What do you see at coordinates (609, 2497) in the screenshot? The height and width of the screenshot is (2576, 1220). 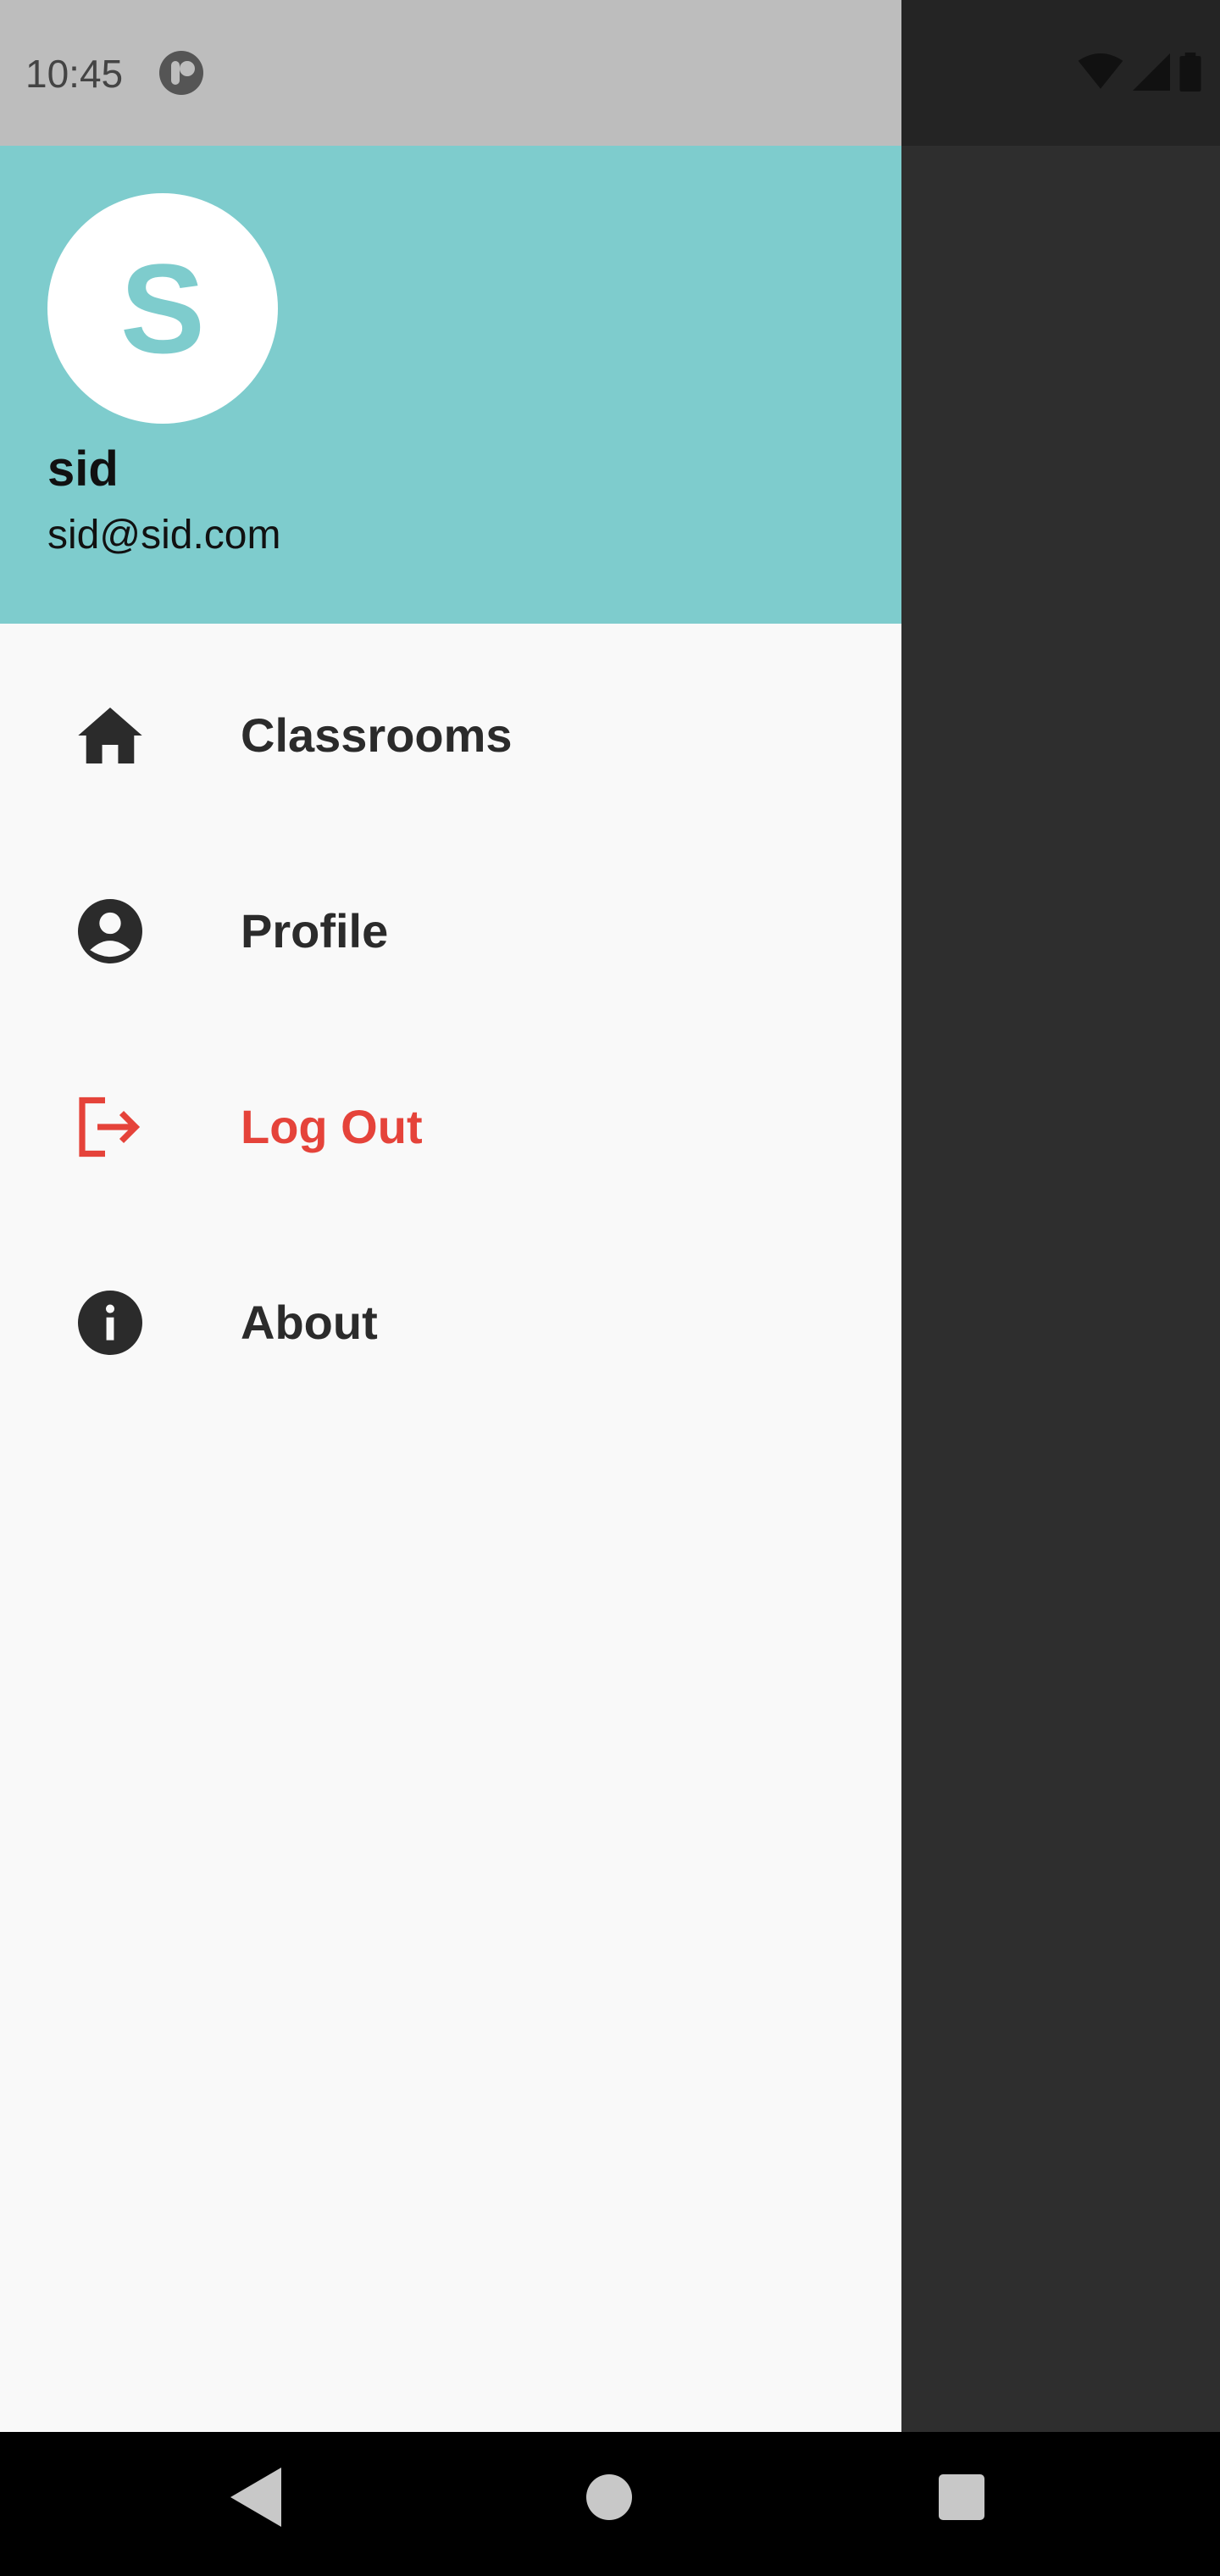 I see `home-circle-icon` at bounding box center [609, 2497].